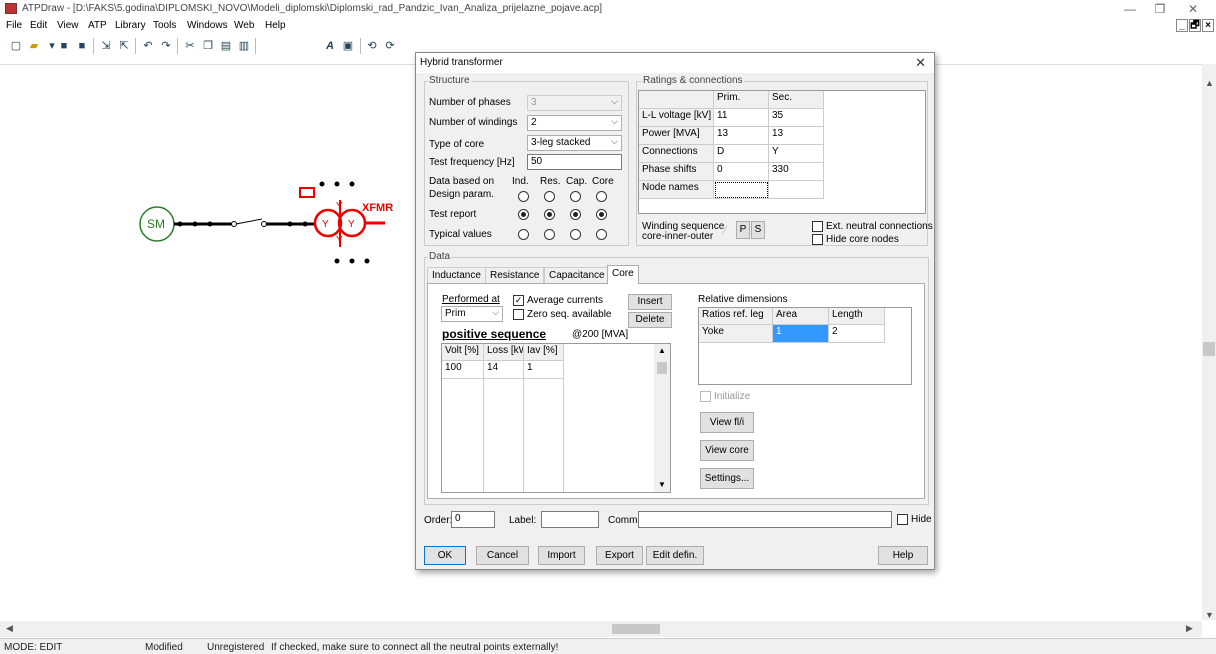  What do you see at coordinates (504, 370) in the screenshot?
I see `table-cell: 14` at bounding box center [504, 370].